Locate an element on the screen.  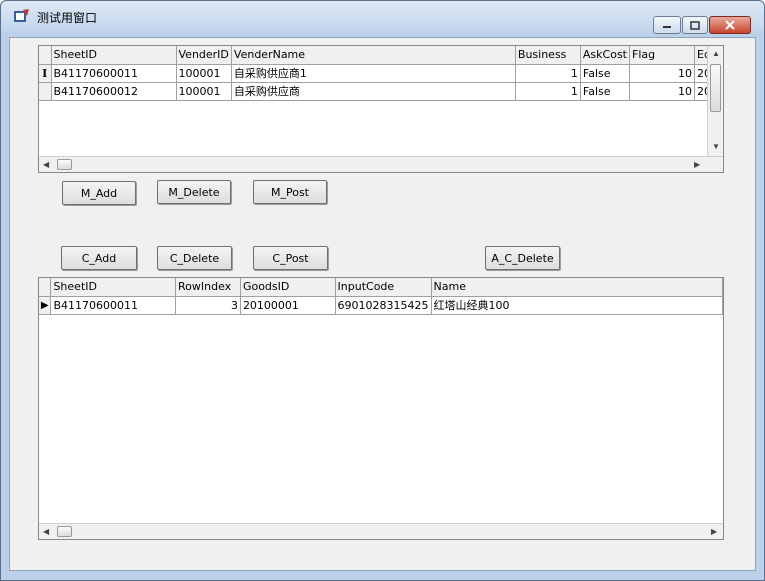
cell-name: 红塔山经典100 is located at coordinates (577, 305).